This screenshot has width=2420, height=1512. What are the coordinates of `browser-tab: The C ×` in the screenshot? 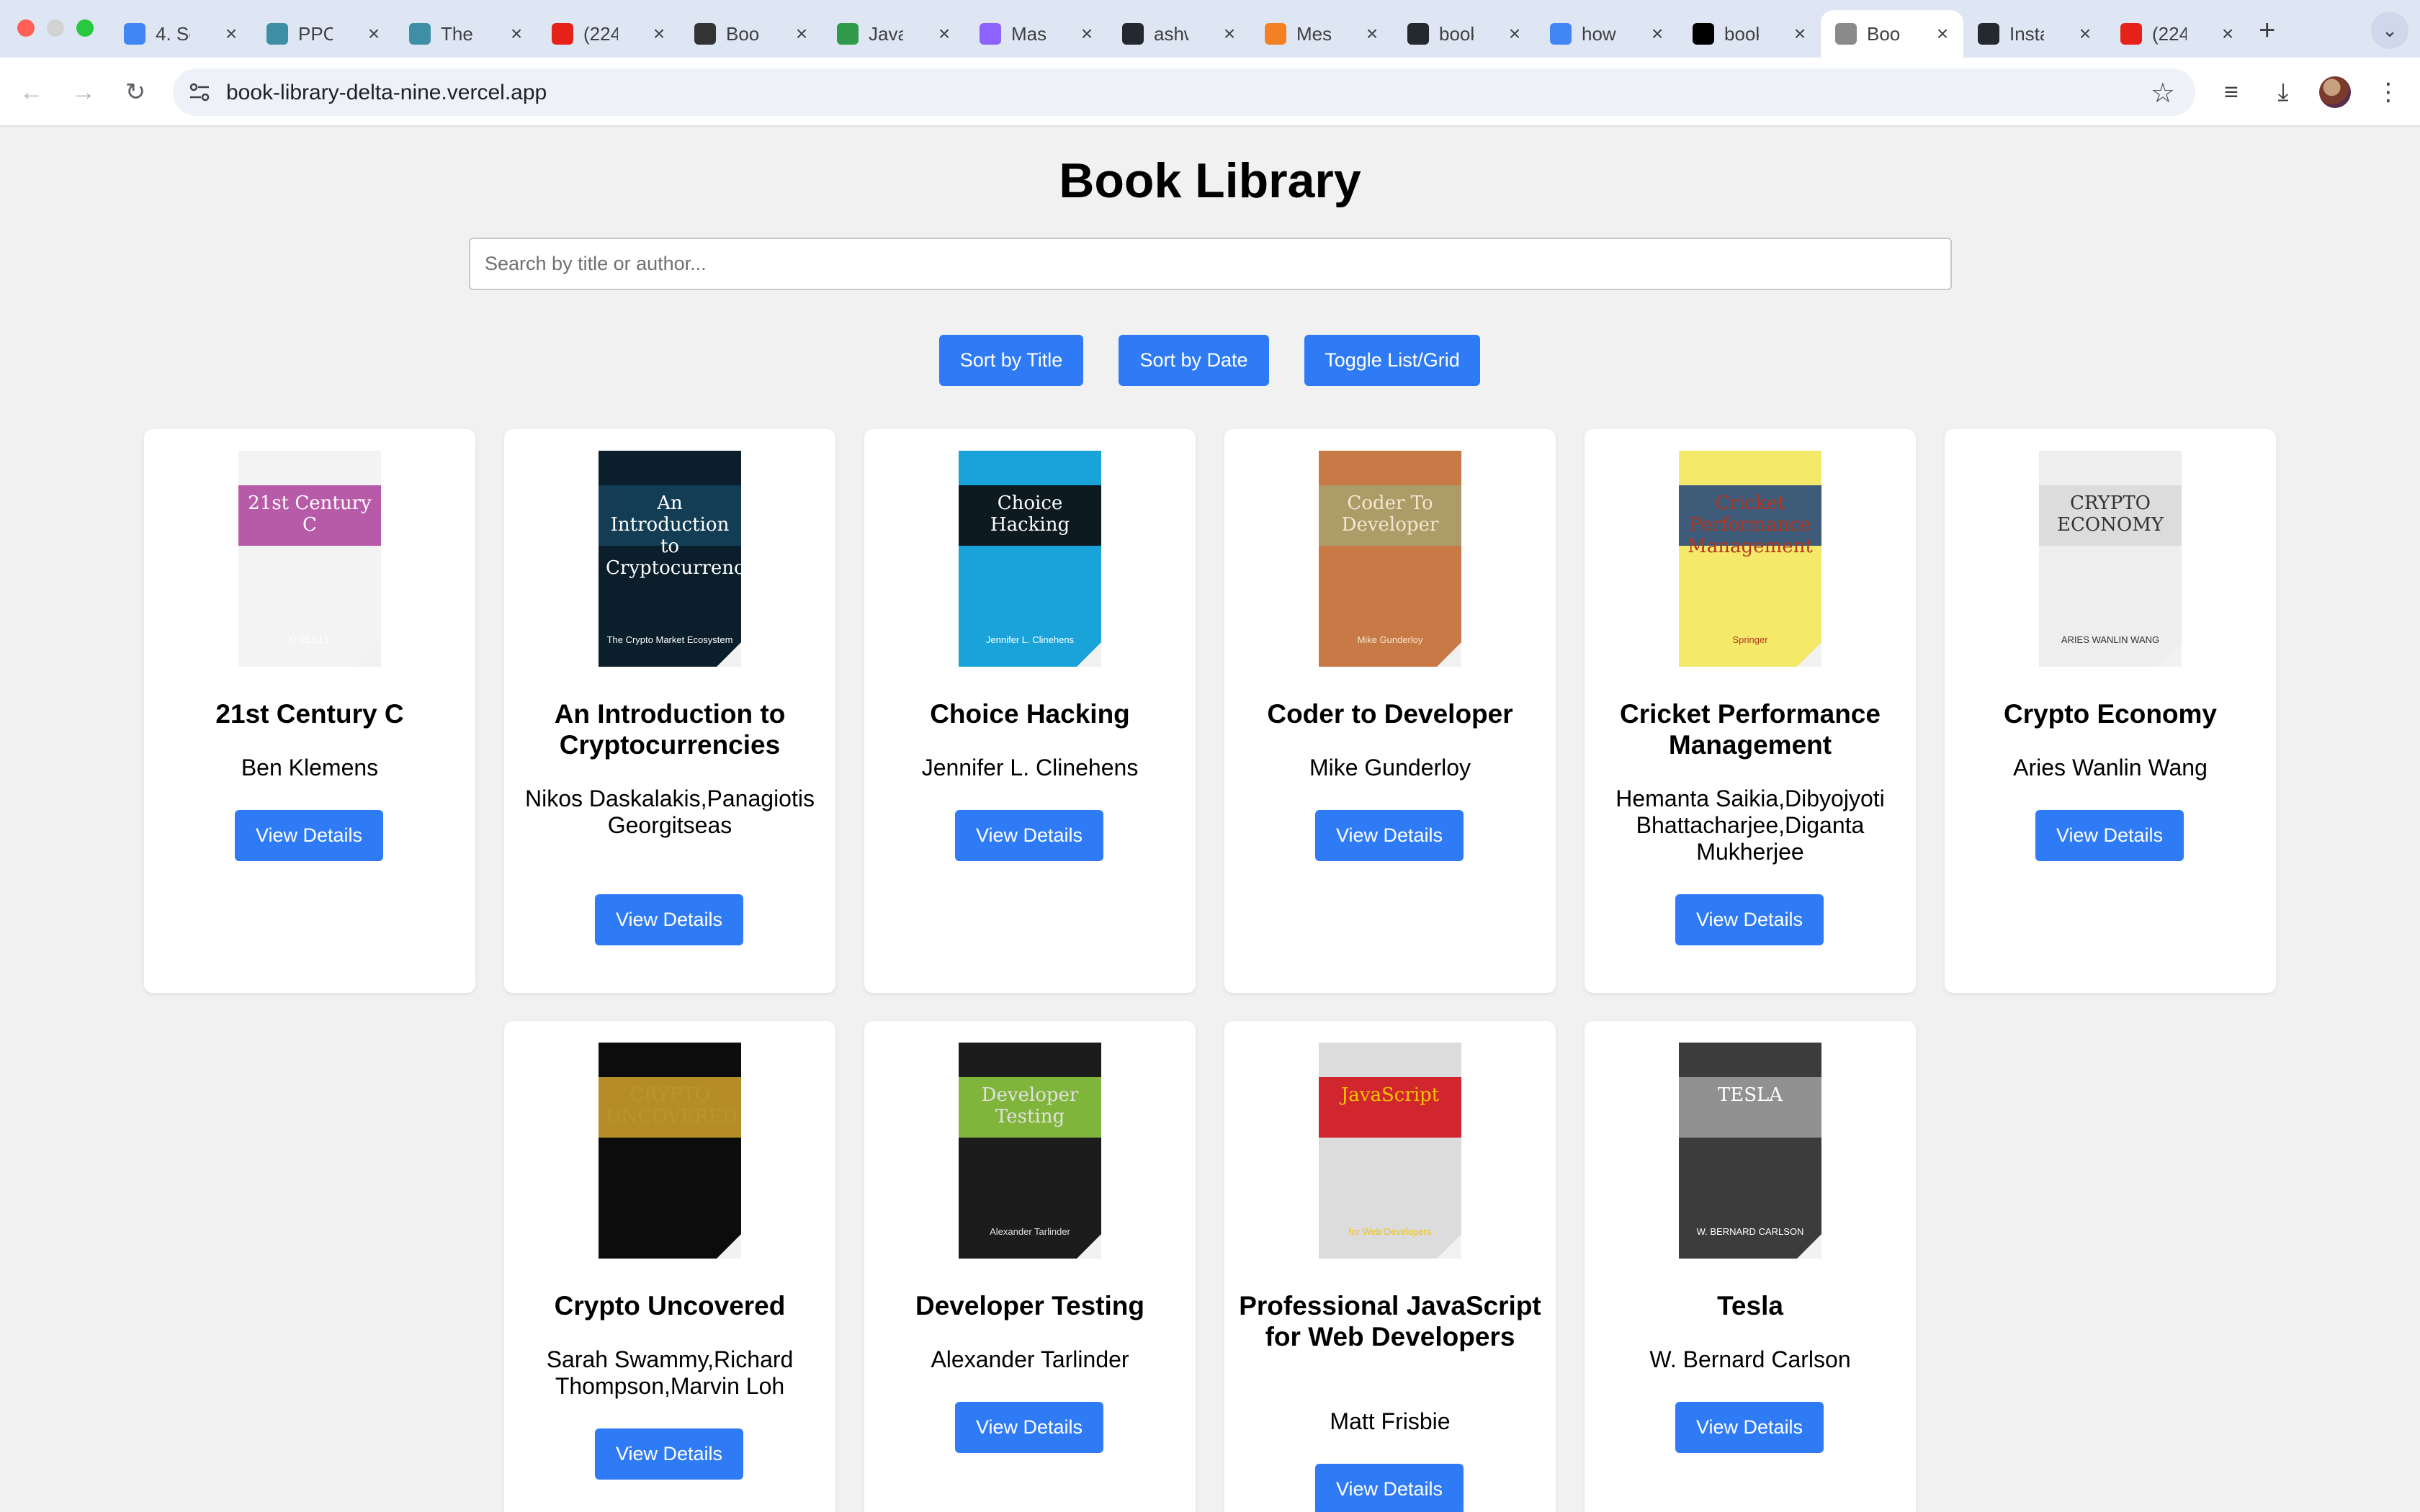 It's located at (466, 34).